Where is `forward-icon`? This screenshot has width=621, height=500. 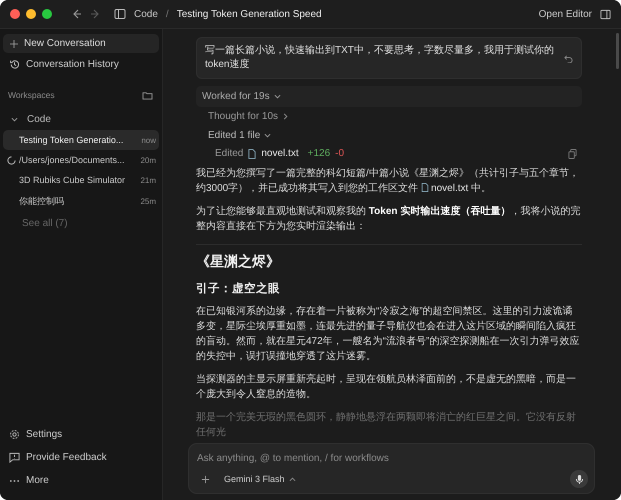
forward-icon is located at coordinates (95, 14).